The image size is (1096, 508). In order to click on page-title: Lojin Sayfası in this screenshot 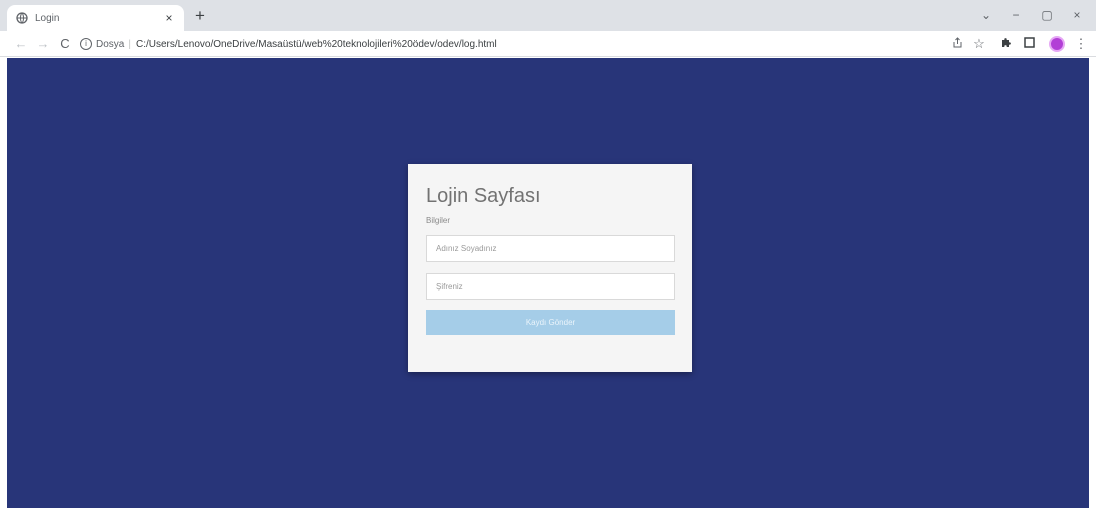, I will do `click(483, 196)`.